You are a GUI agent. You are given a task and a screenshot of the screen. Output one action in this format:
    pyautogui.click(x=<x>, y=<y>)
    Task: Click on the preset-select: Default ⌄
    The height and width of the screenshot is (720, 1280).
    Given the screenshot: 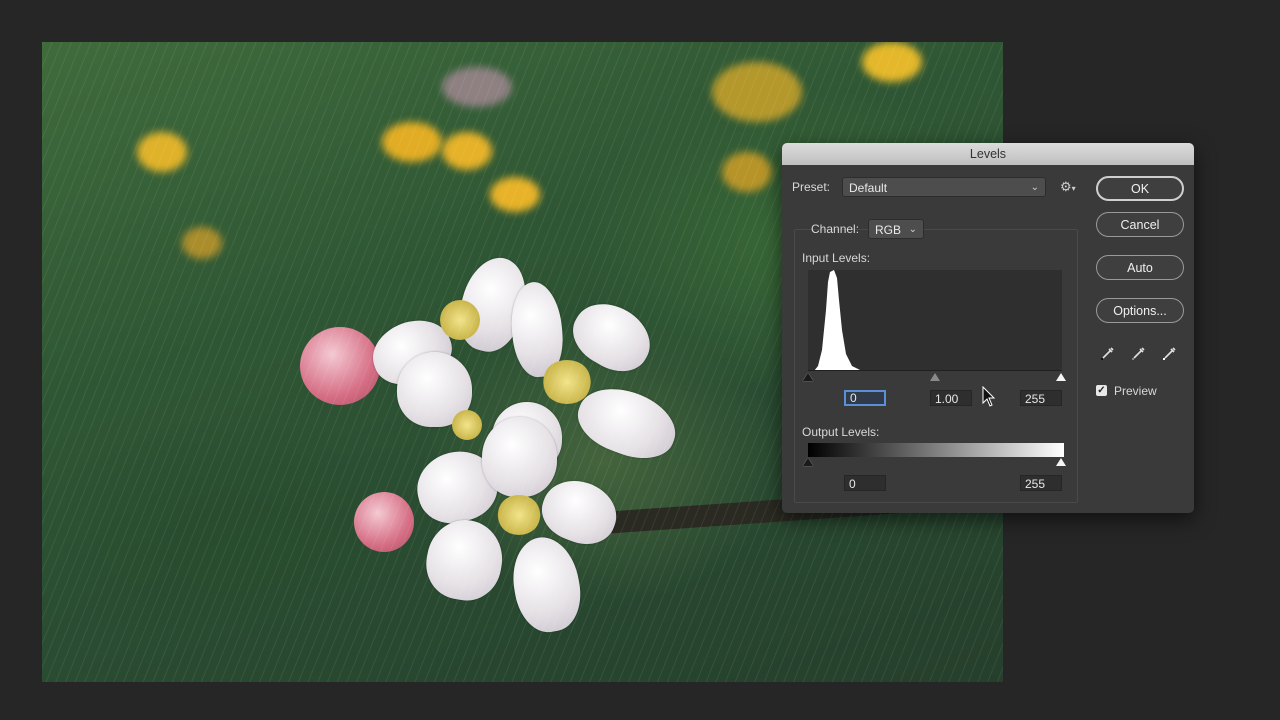 What is the action you would take?
    pyautogui.click(x=944, y=187)
    